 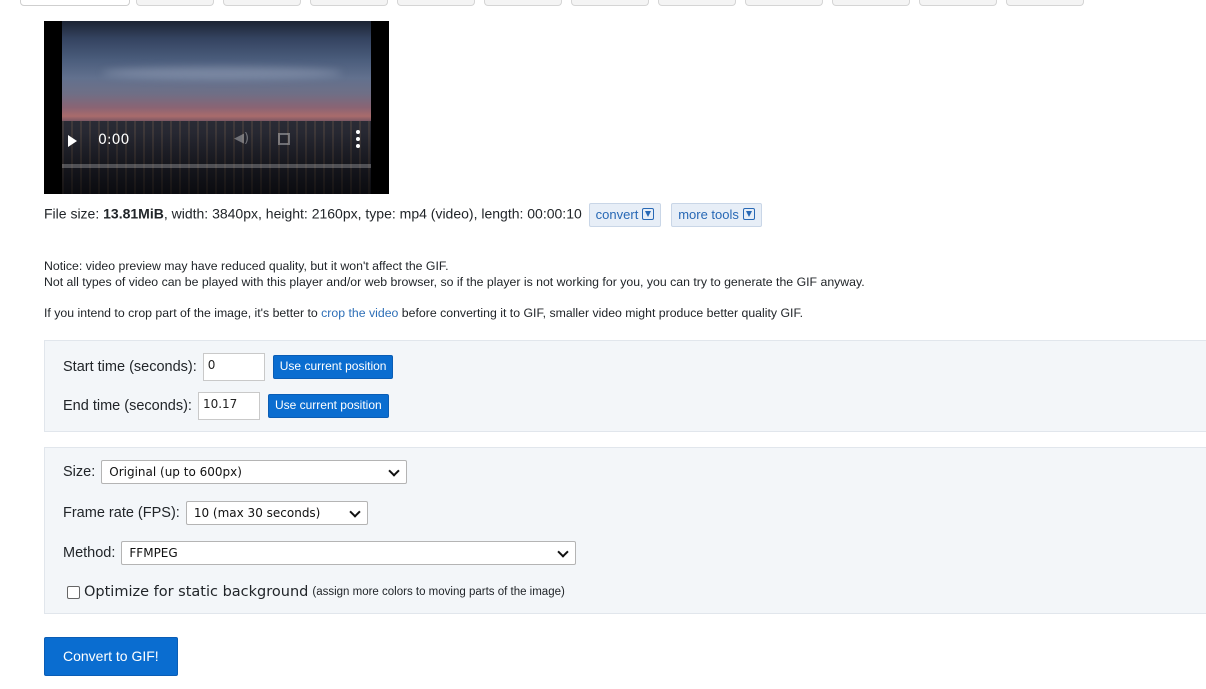 I want to click on more-tools-button: more tools, so click(x=716, y=215).